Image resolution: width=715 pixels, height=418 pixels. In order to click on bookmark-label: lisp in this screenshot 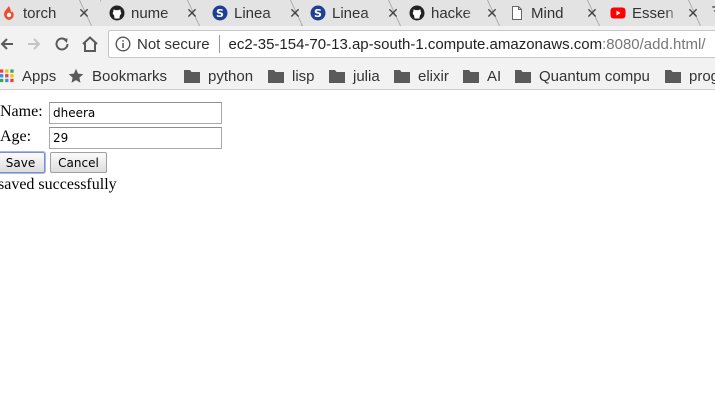, I will do `click(303, 76)`.